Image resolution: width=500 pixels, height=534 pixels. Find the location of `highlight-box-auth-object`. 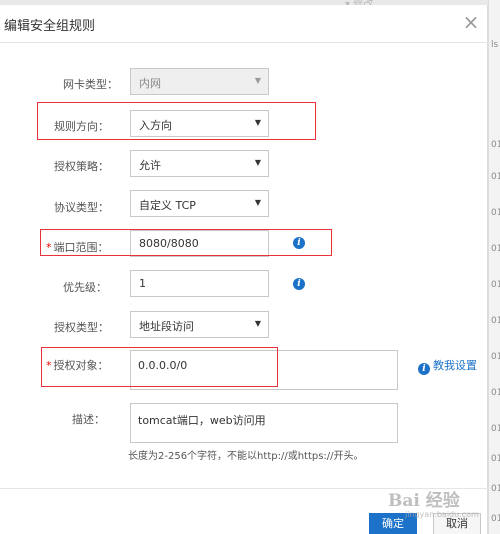

highlight-box-auth-object is located at coordinates (159, 367).